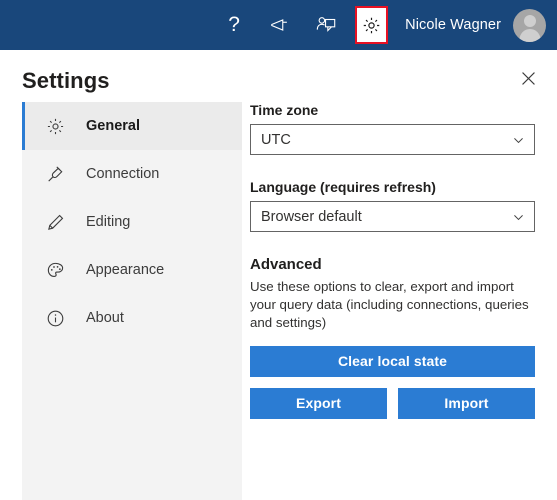  What do you see at coordinates (108, 222) in the screenshot?
I see `sidebar-item-label: Editing` at bounding box center [108, 222].